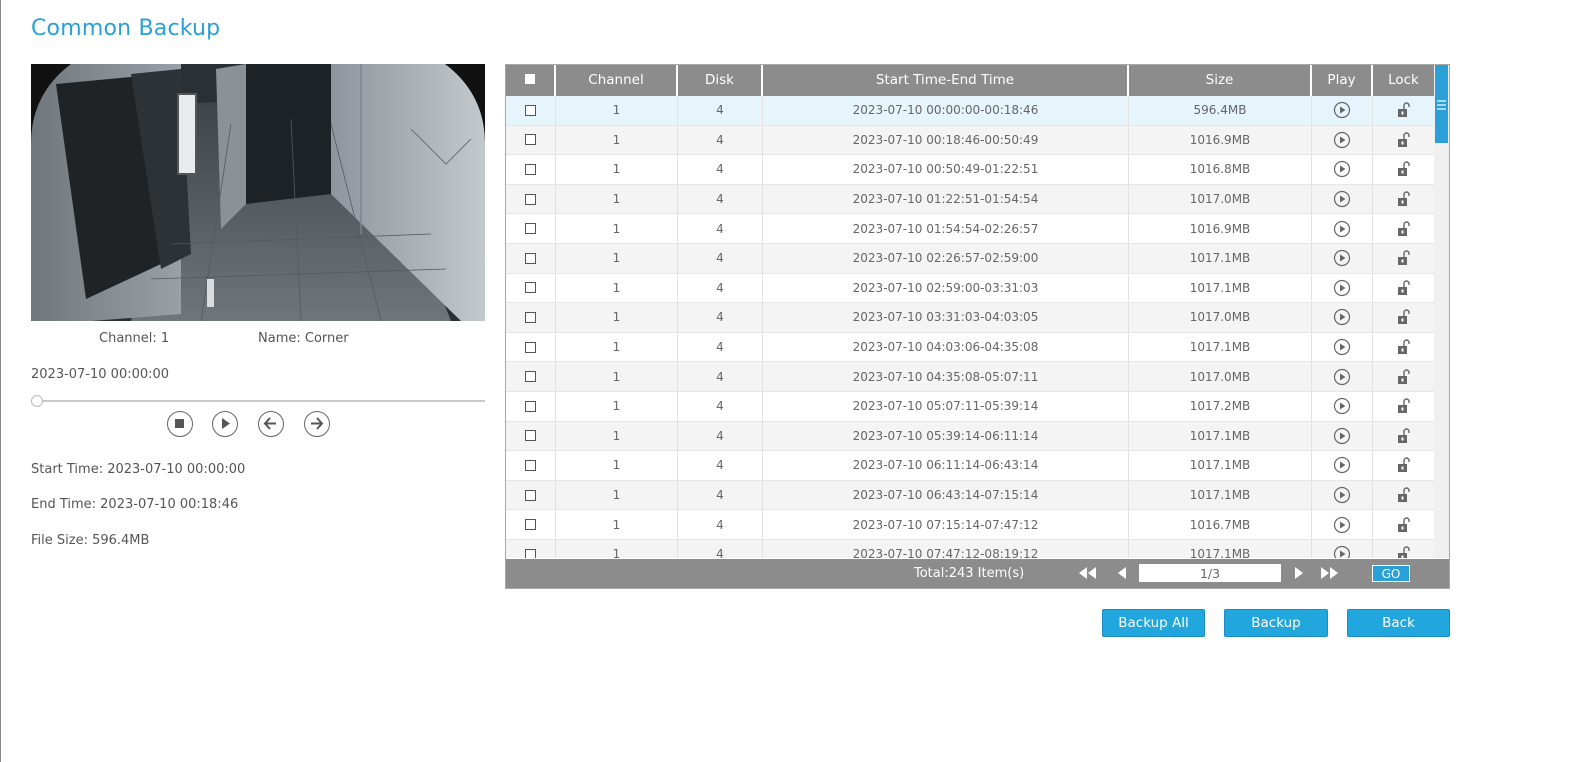  I want to click on previous-page-icon, so click(1122, 573).